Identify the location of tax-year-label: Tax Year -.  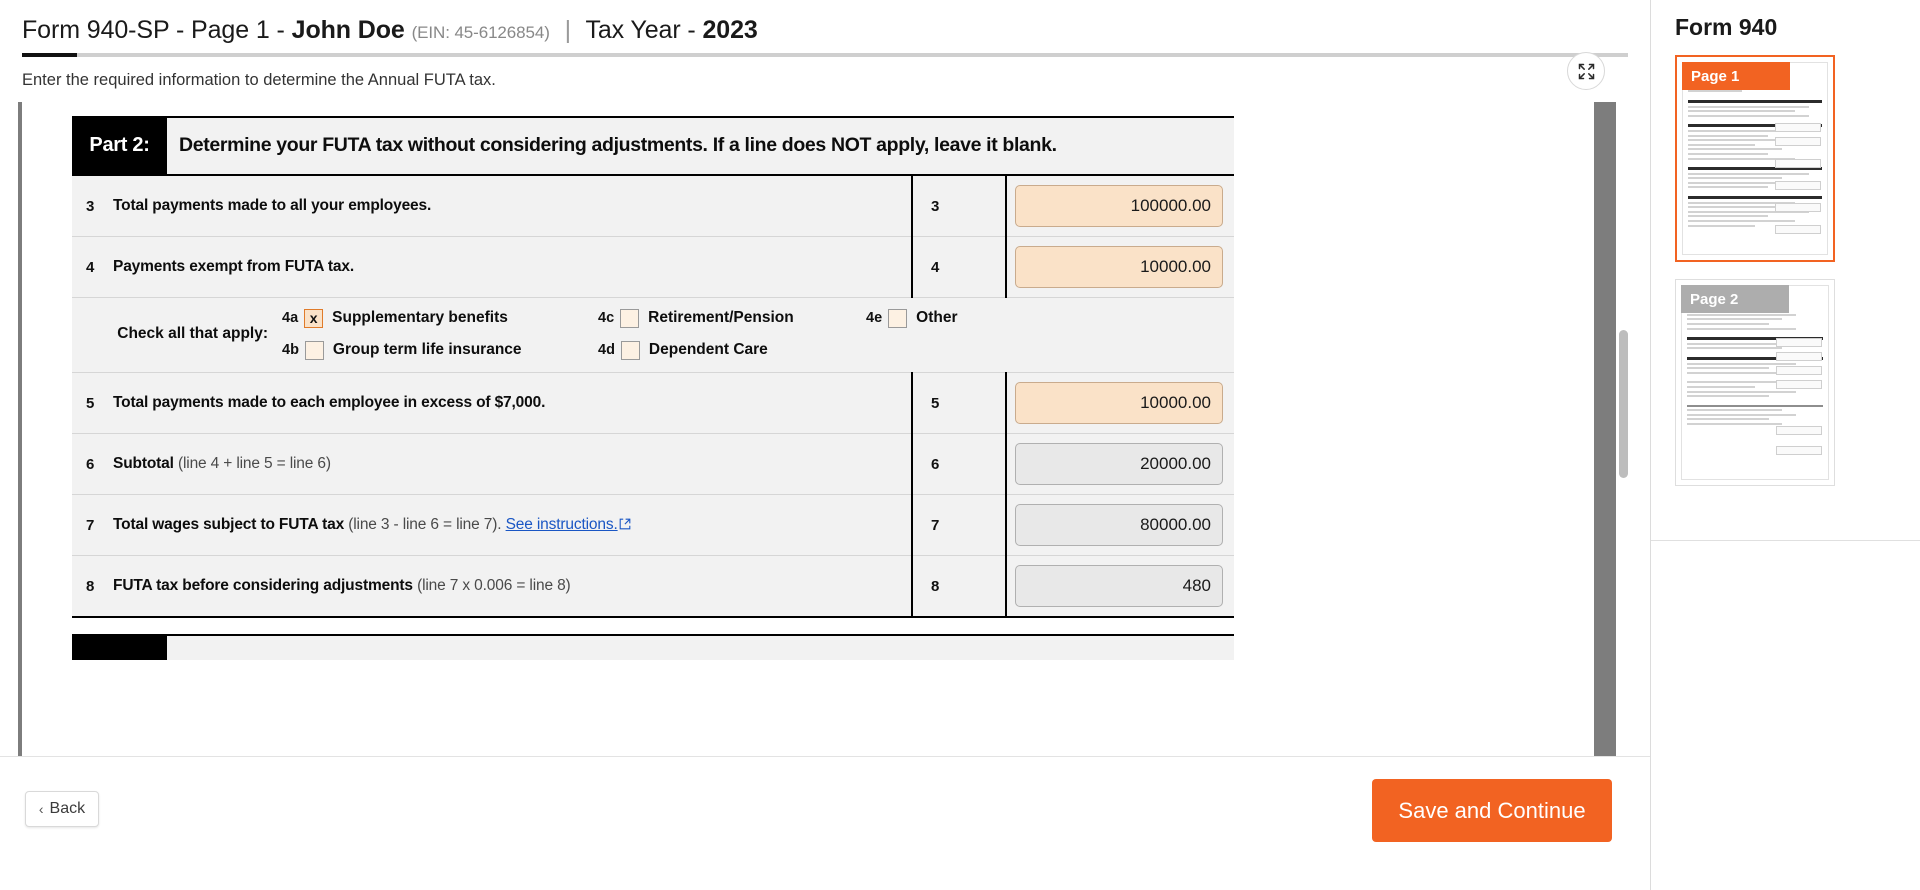
(640, 30).